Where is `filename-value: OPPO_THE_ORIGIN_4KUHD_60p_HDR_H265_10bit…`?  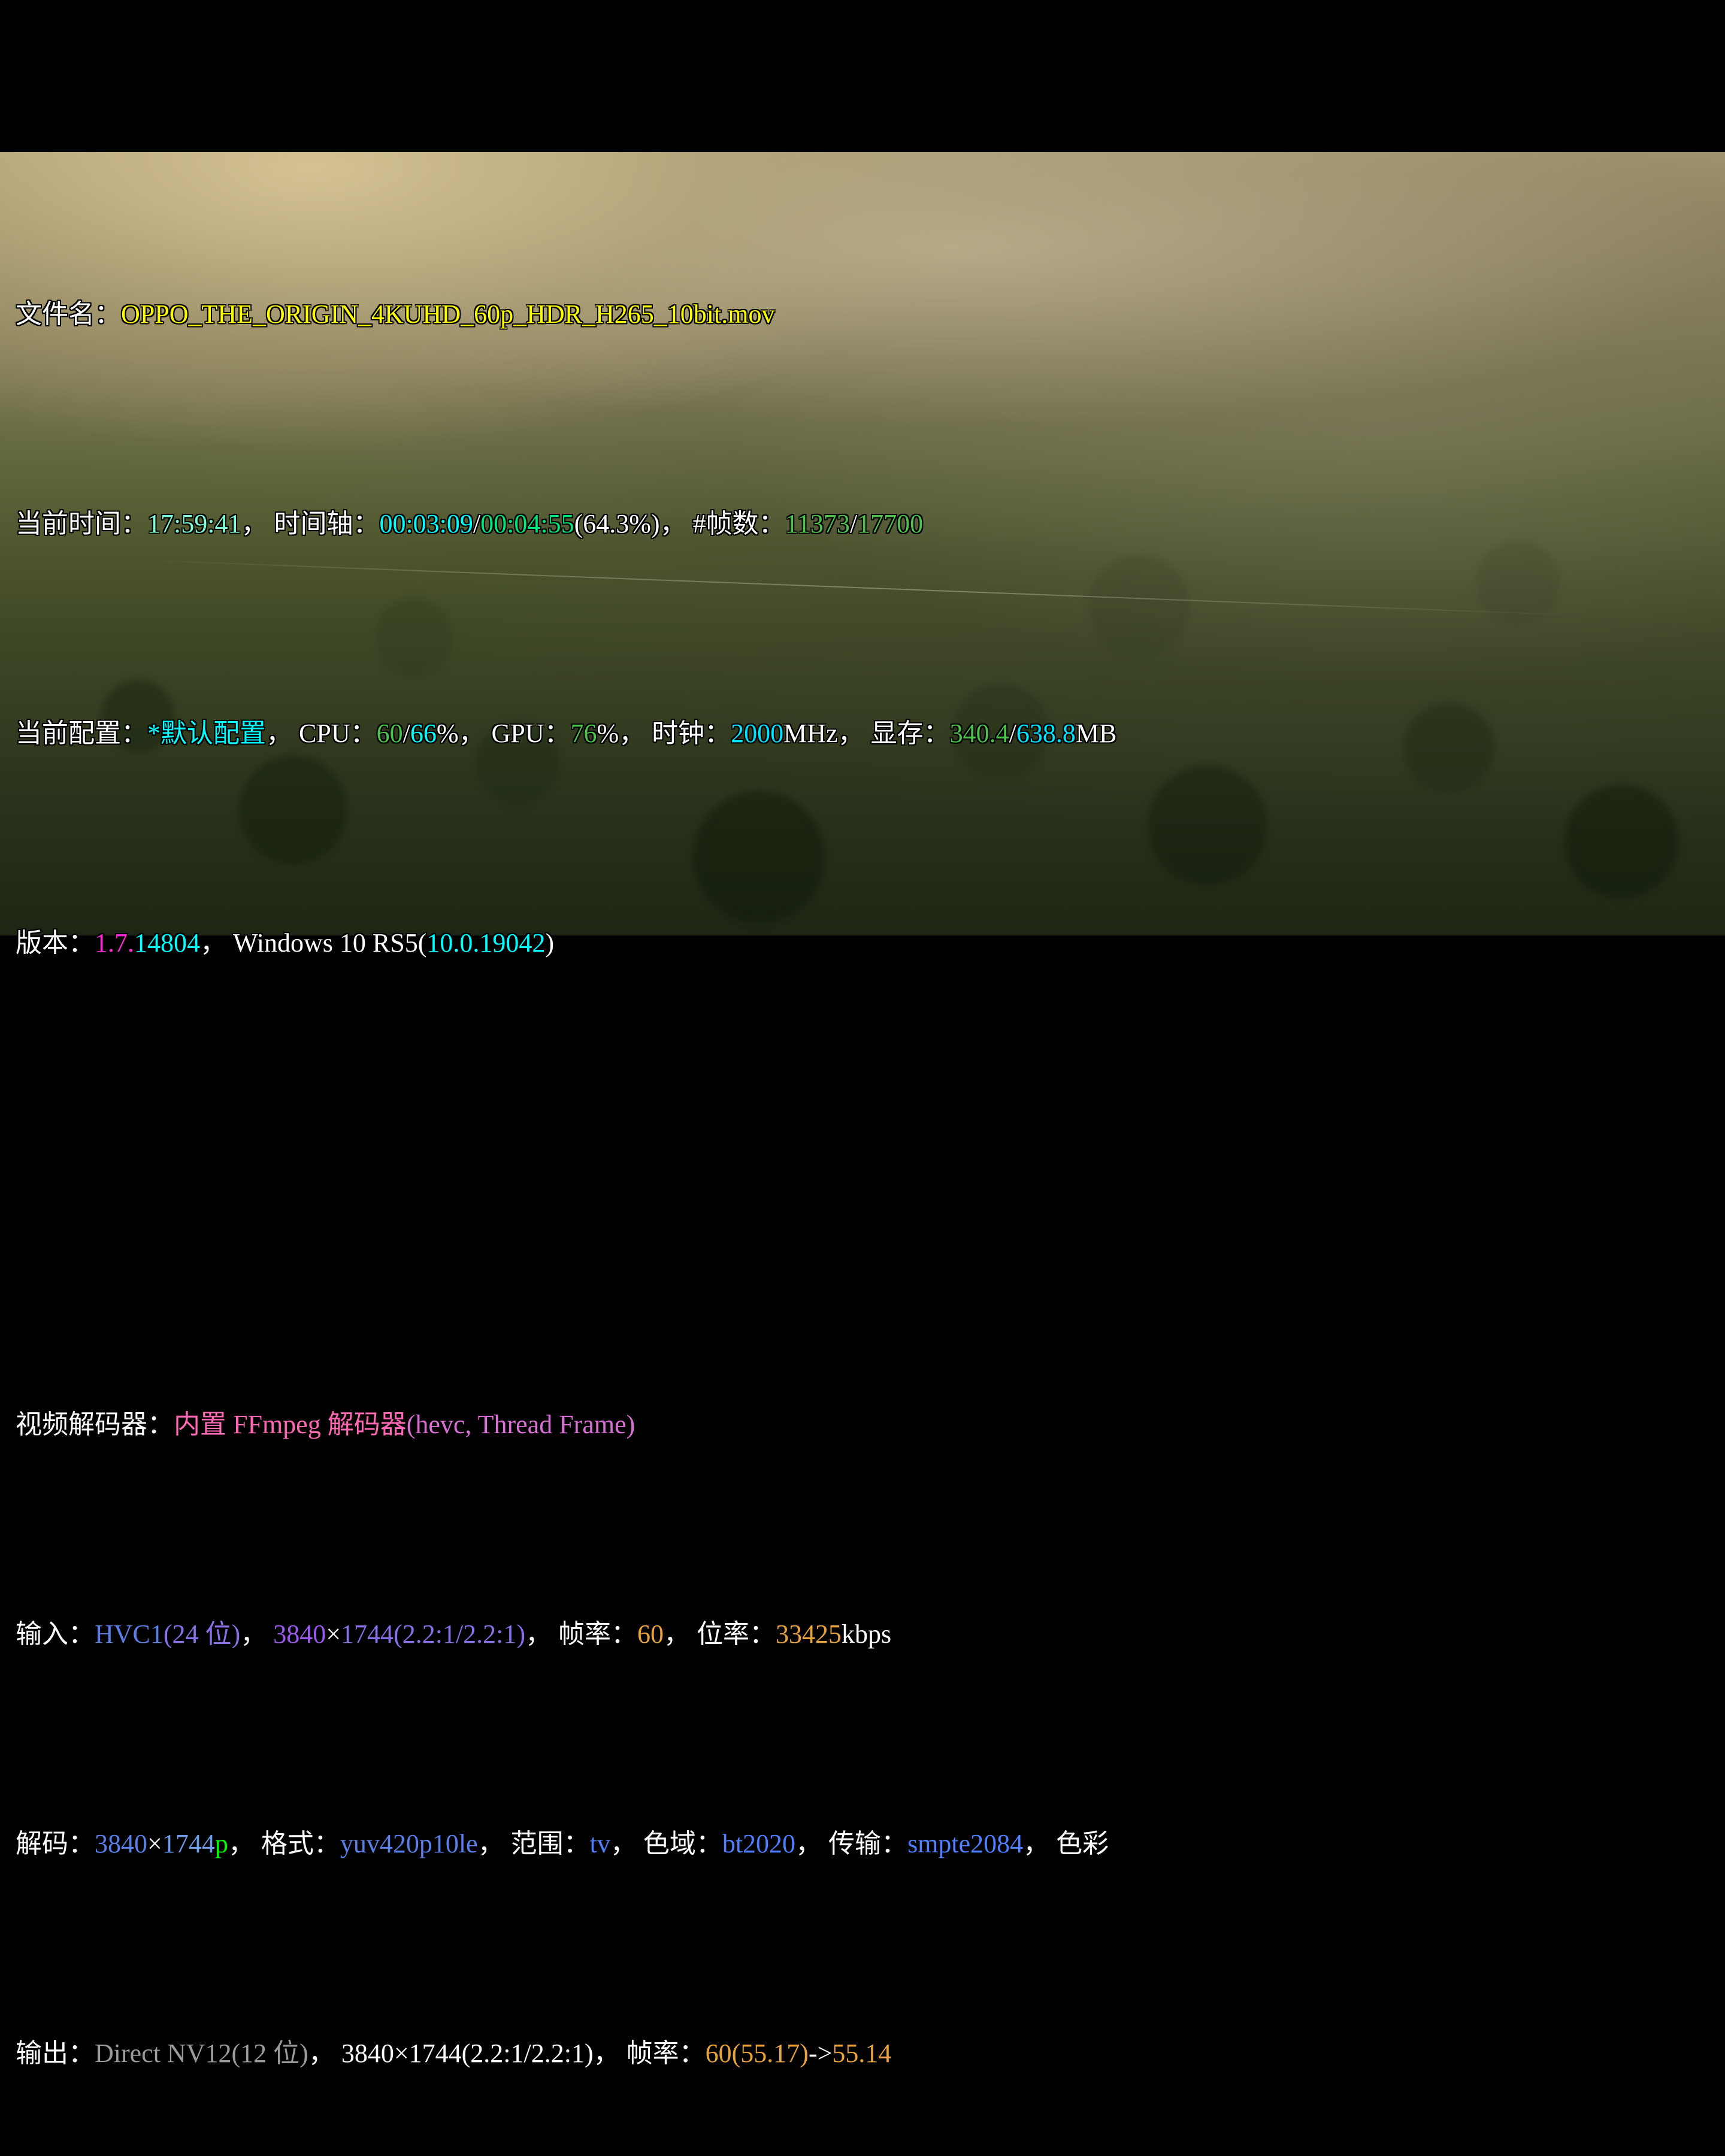 filename-value: OPPO_THE_ORIGIN_4KUHD_60p_HDR_H265_10bit… is located at coordinates (448, 314).